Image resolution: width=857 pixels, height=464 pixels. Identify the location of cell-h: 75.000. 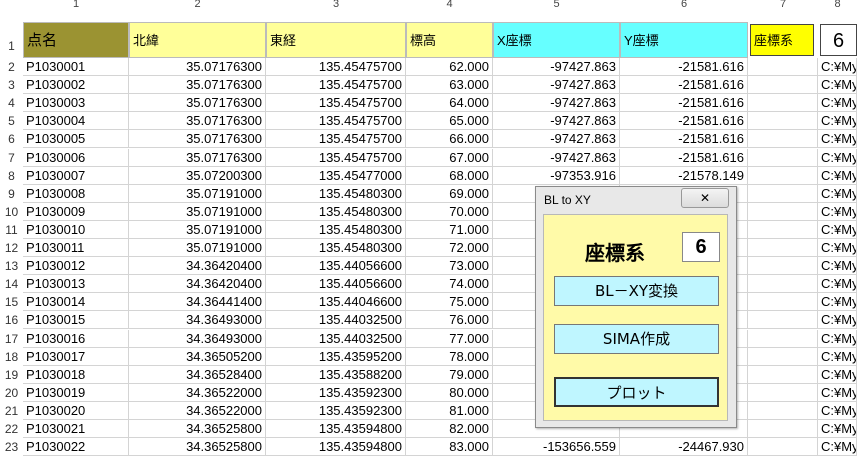
(449, 302).